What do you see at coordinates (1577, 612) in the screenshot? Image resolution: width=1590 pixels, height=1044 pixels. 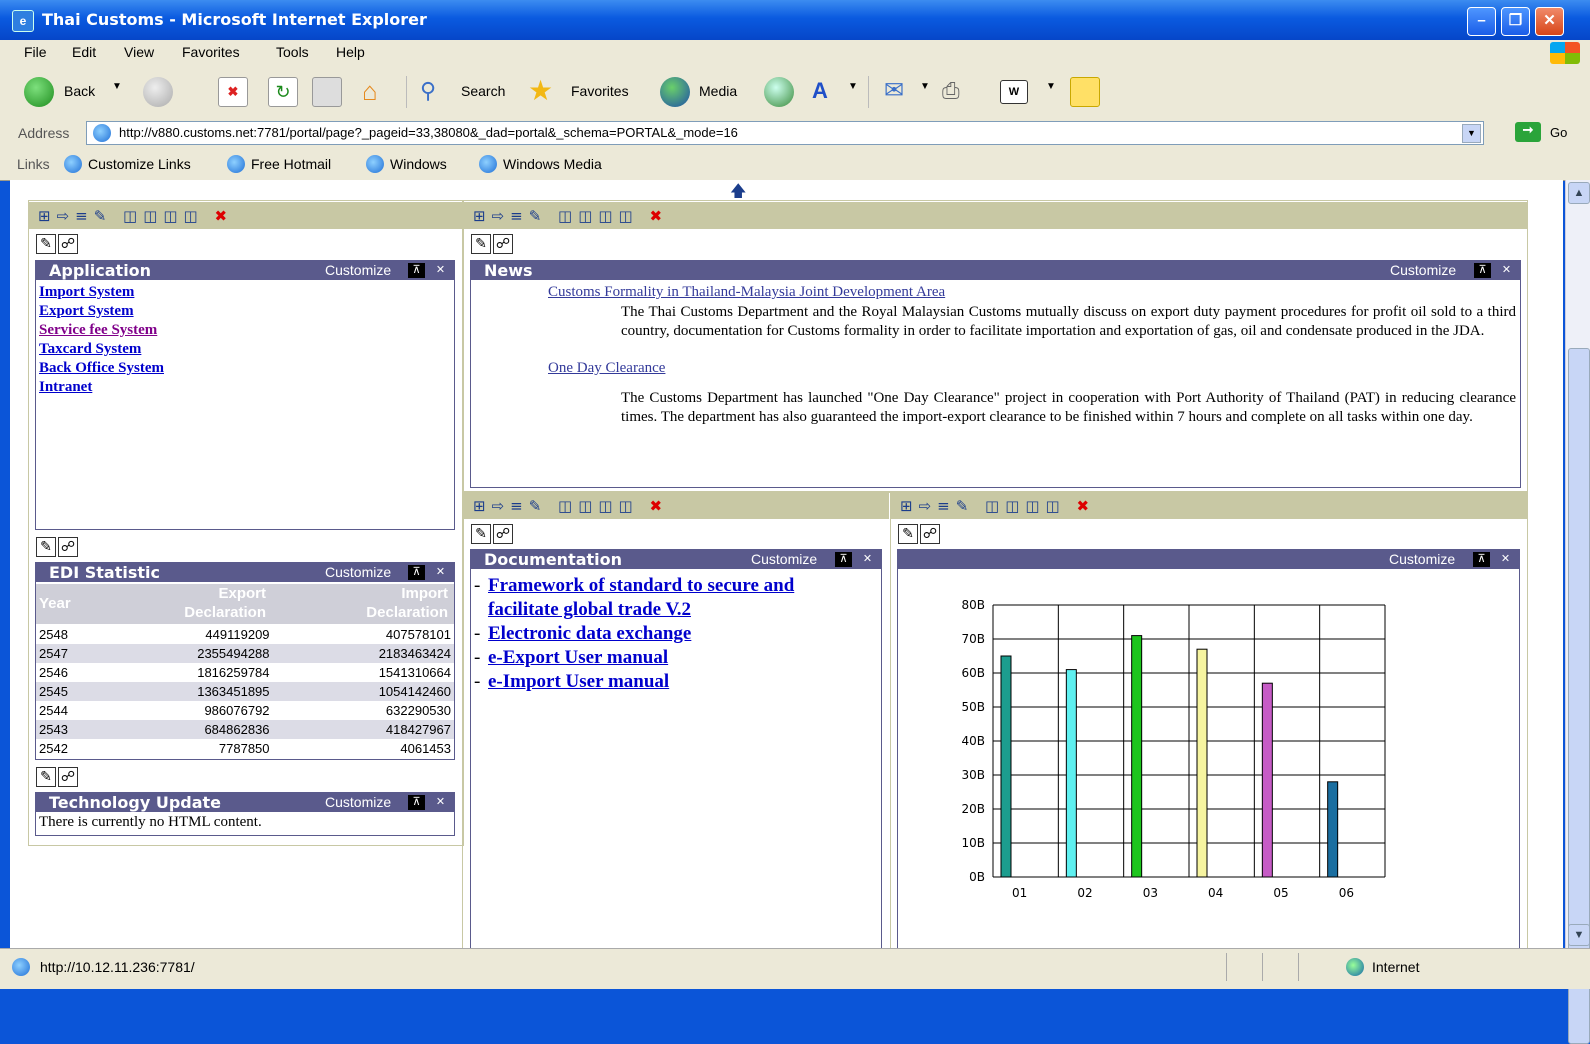 I see `vertical-scrollbar: ▲ ▼` at bounding box center [1577, 612].